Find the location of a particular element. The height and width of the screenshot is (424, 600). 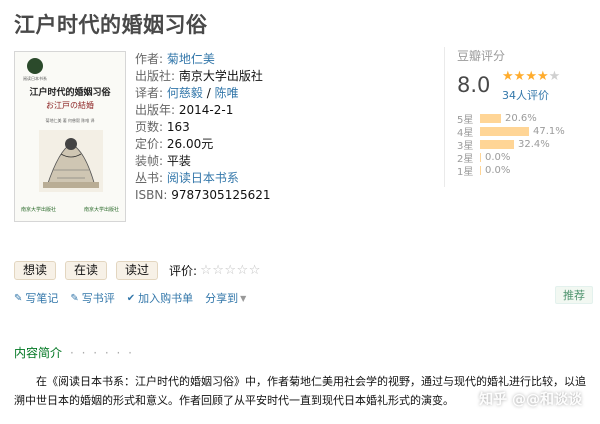

info-label: 作者: is located at coordinates (149, 59).